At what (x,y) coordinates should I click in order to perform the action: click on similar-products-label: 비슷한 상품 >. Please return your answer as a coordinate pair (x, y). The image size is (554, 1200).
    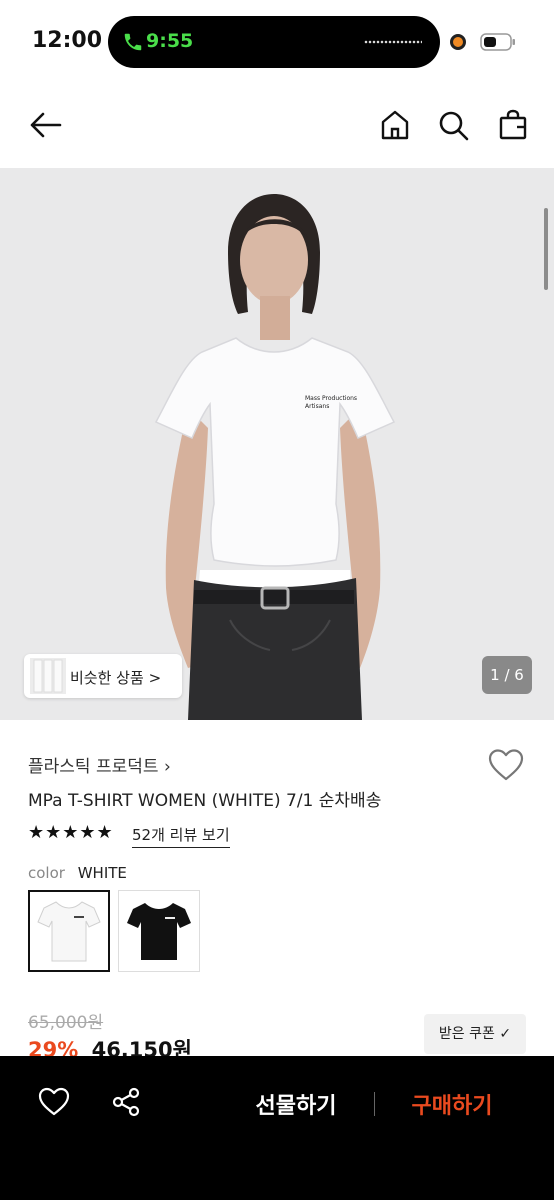
    Looking at the image, I should click on (116, 678).